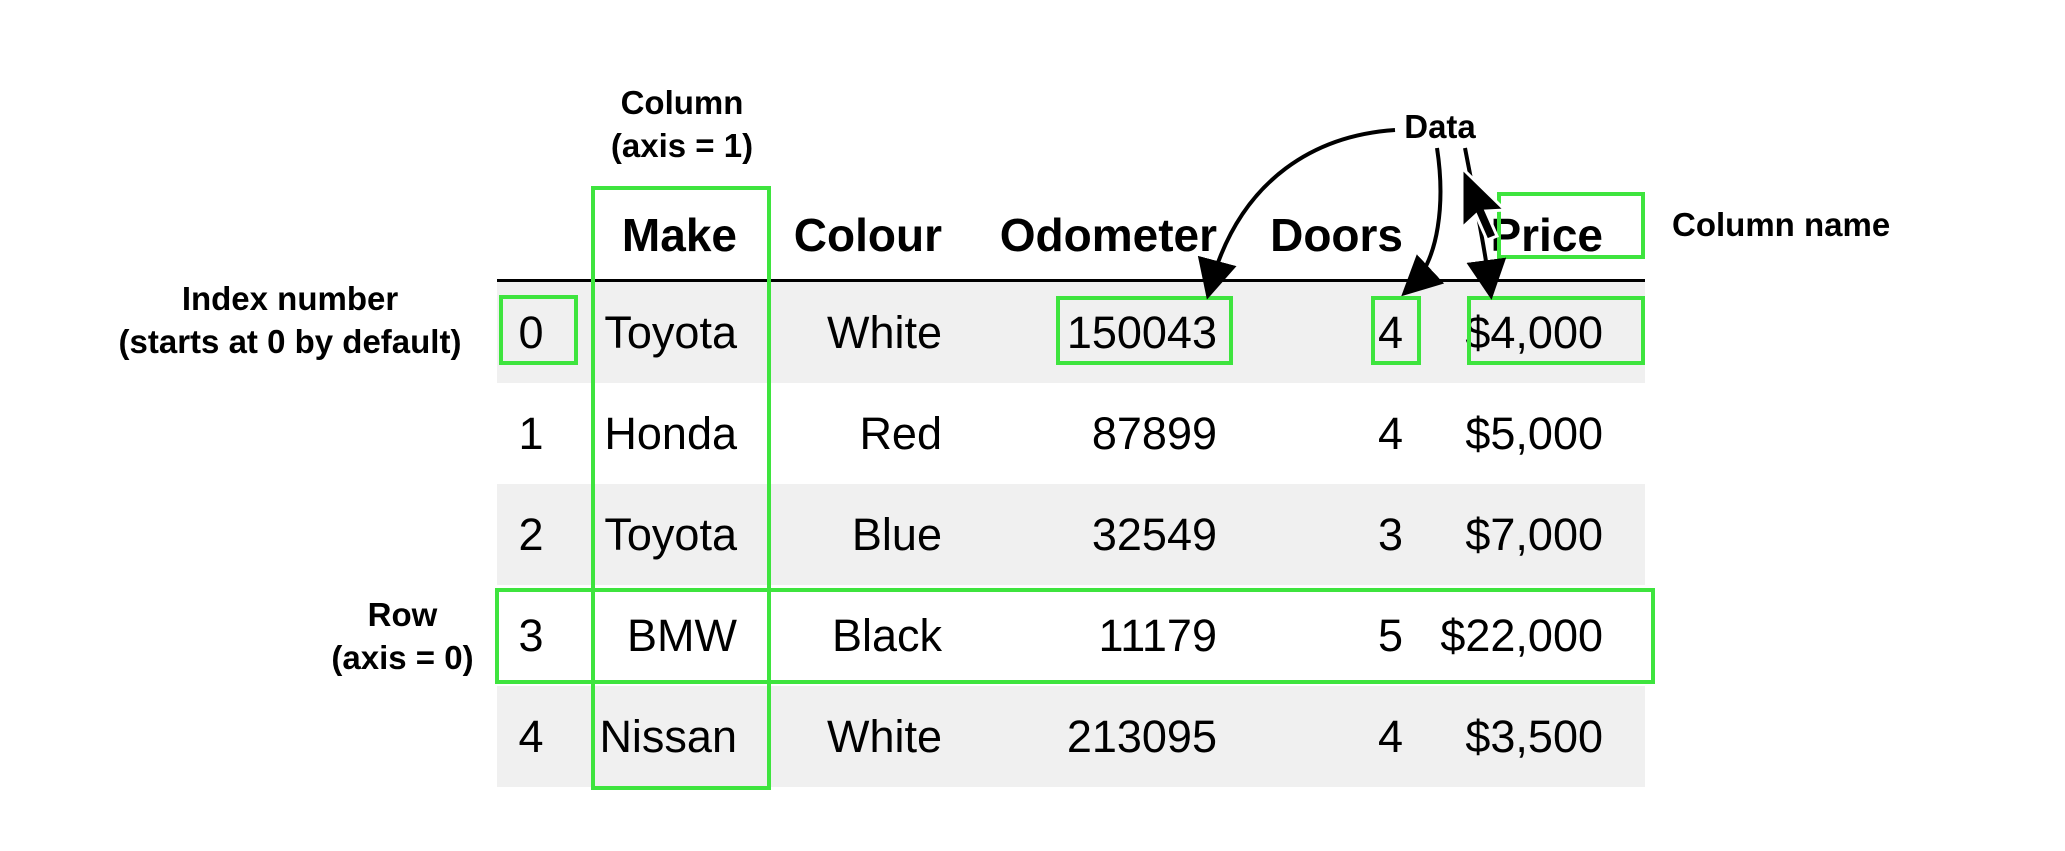  What do you see at coordinates (290, 321) in the screenshot?
I see `index-annotation: Index number (starts at 0 by default)` at bounding box center [290, 321].